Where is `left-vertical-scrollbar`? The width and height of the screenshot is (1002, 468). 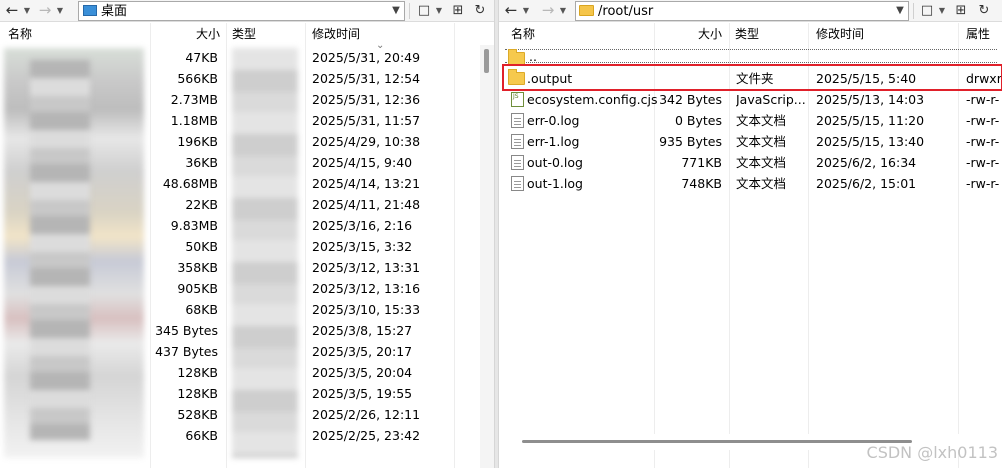
left-vertical-scrollbar is located at coordinates (487, 256).